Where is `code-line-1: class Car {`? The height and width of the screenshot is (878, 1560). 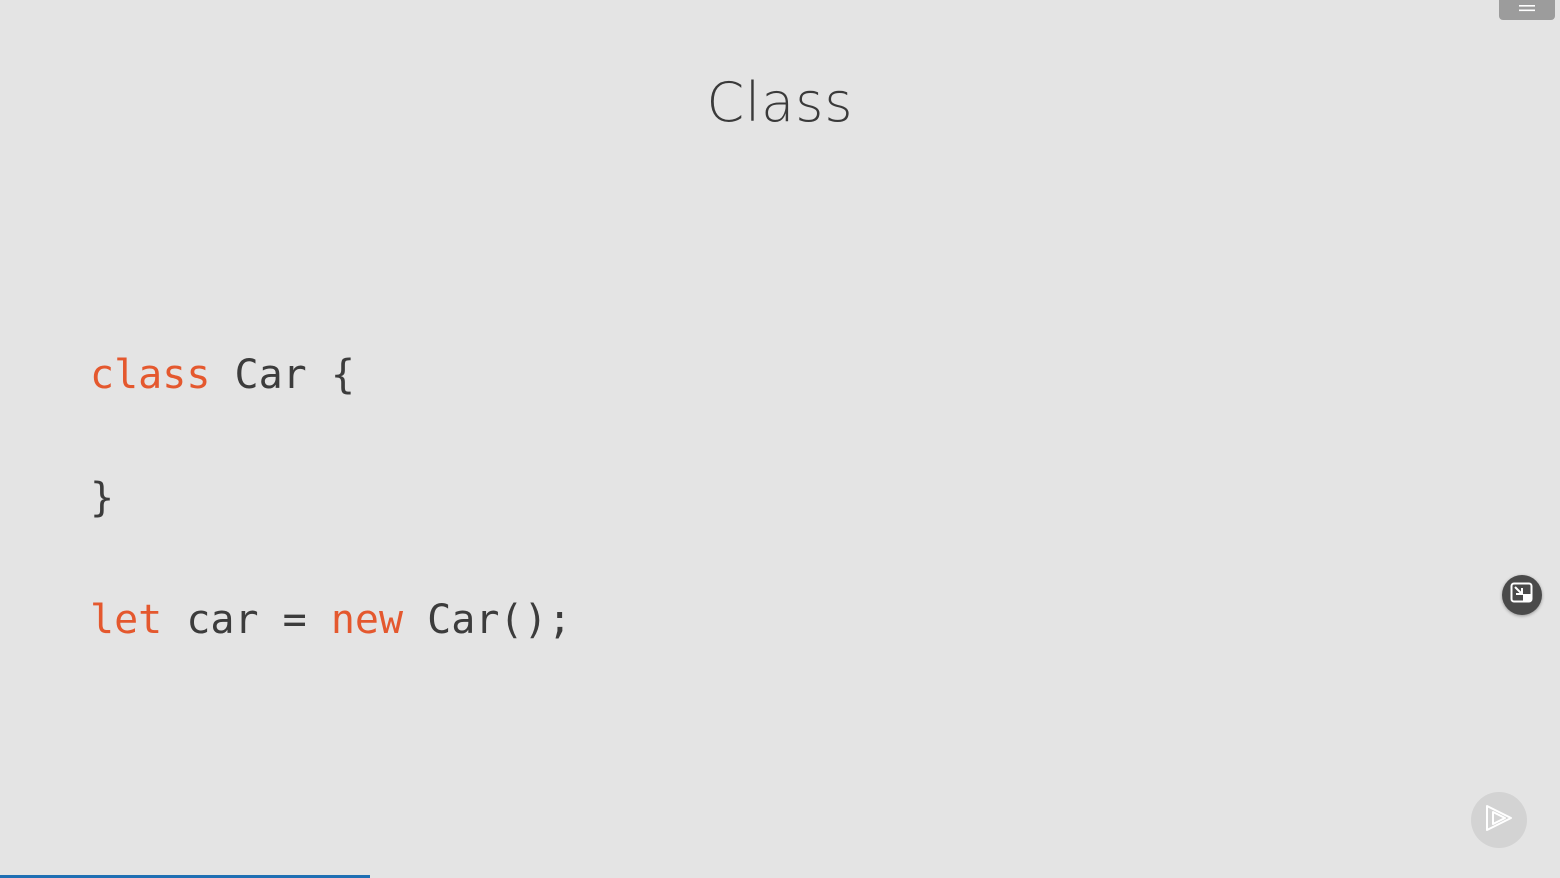 code-line-1: class Car { is located at coordinates (222, 375).